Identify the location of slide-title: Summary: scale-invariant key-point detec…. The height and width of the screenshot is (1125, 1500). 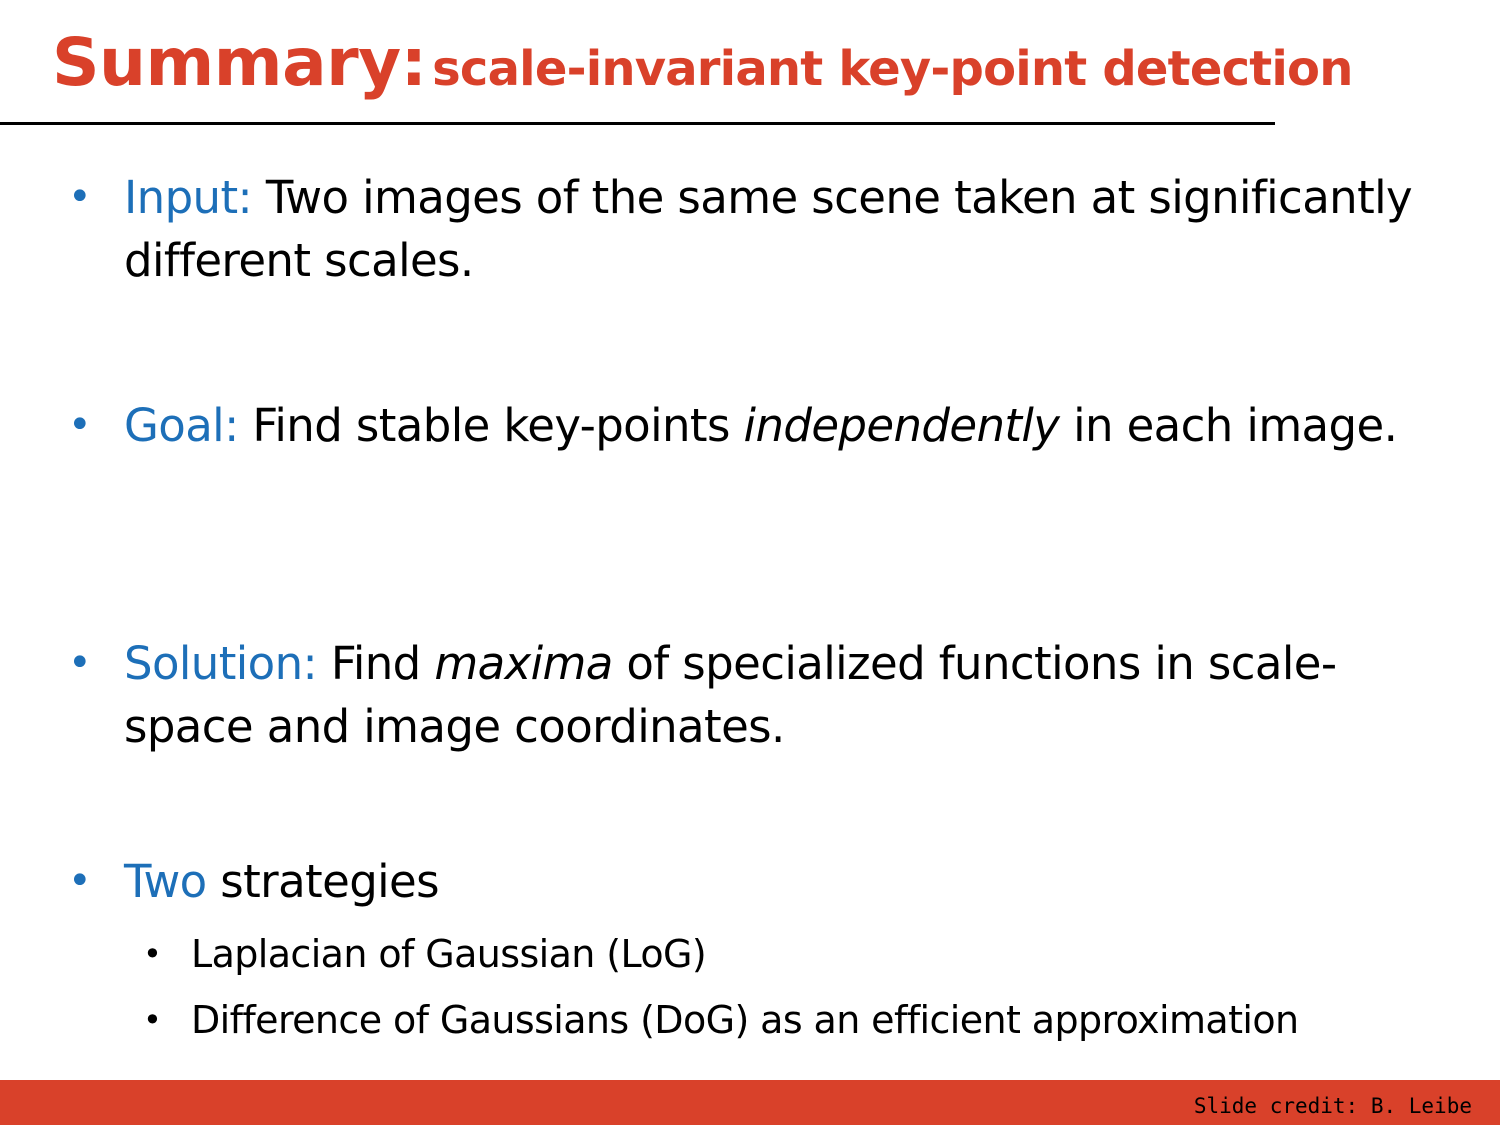
(702, 63).